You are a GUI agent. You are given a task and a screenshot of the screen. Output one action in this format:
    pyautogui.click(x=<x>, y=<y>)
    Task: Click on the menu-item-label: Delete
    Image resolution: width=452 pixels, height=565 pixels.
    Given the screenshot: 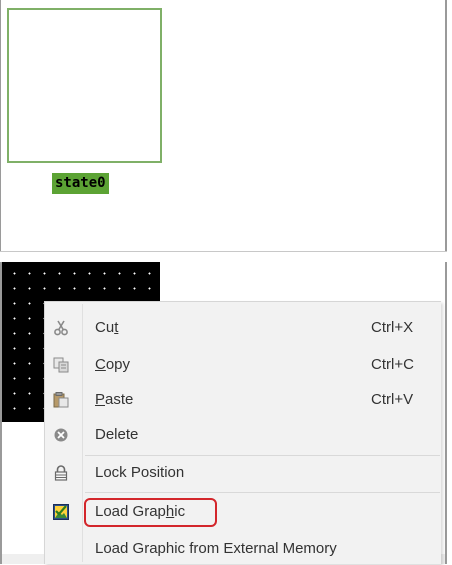 What is the action you would take?
    pyautogui.click(x=117, y=434)
    